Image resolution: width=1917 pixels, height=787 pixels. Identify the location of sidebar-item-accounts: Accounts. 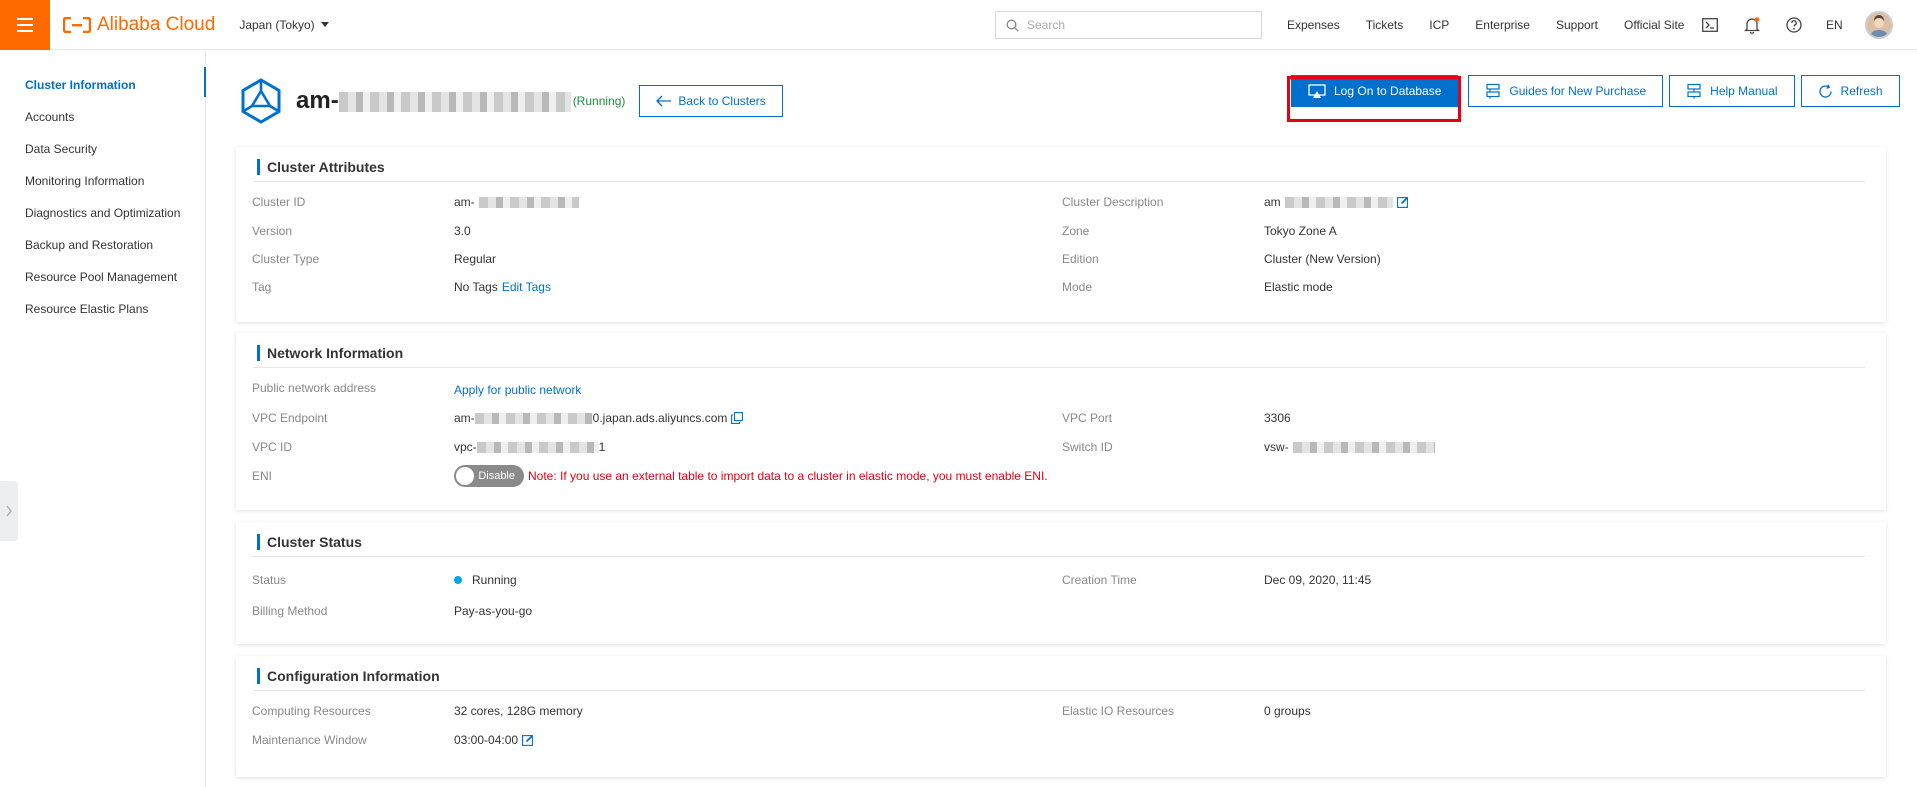
(102, 117).